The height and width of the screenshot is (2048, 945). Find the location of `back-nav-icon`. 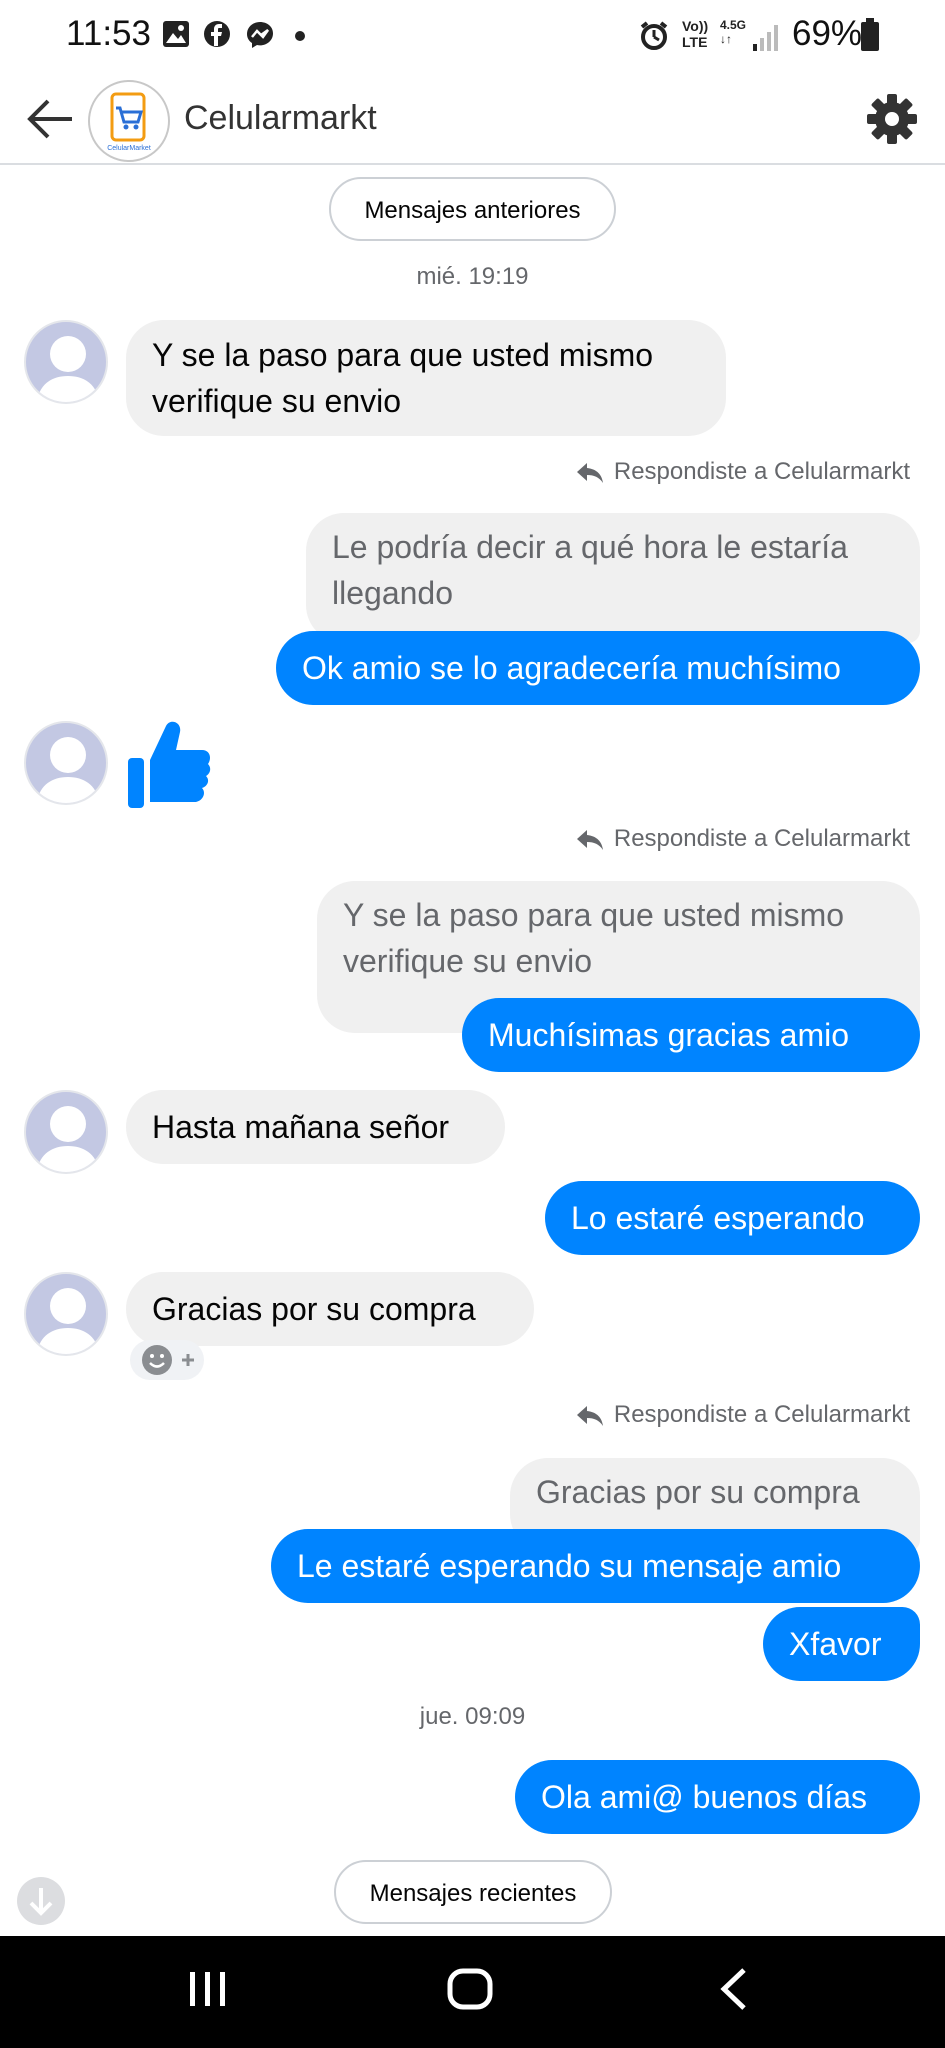

back-nav-icon is located at coordinates (734, 1989).